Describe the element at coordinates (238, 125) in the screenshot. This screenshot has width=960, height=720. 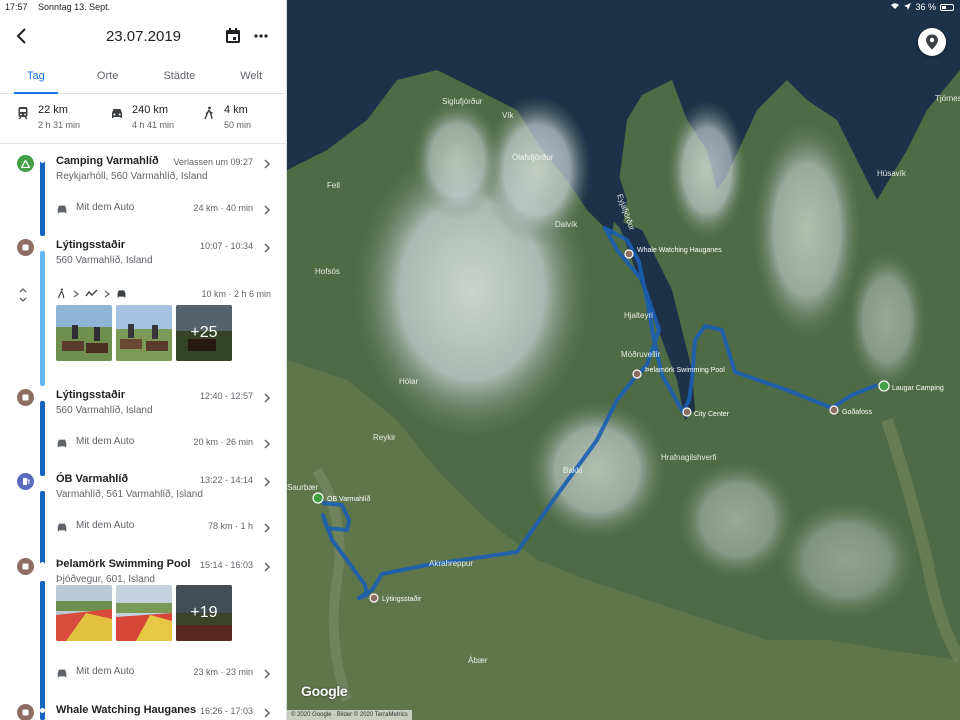
I see `summary-duration: 50 min` at that location.